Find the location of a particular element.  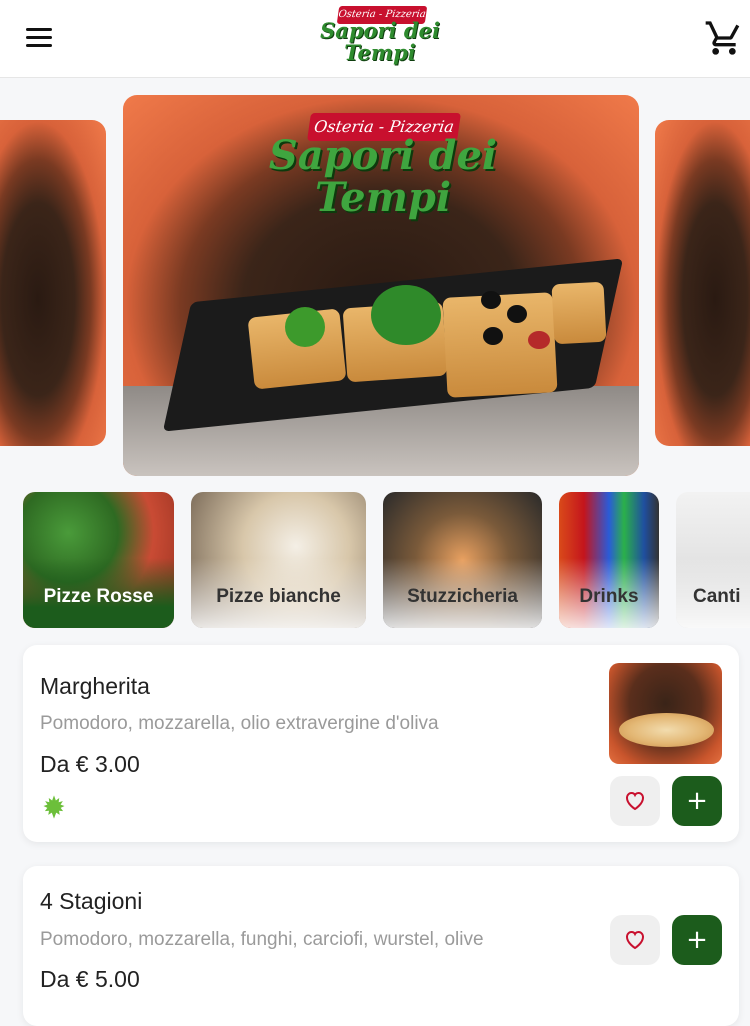

restaurant-logo: Osteria - Pizzeria Sapori dei Tempi is located at coordinates (380, 39).